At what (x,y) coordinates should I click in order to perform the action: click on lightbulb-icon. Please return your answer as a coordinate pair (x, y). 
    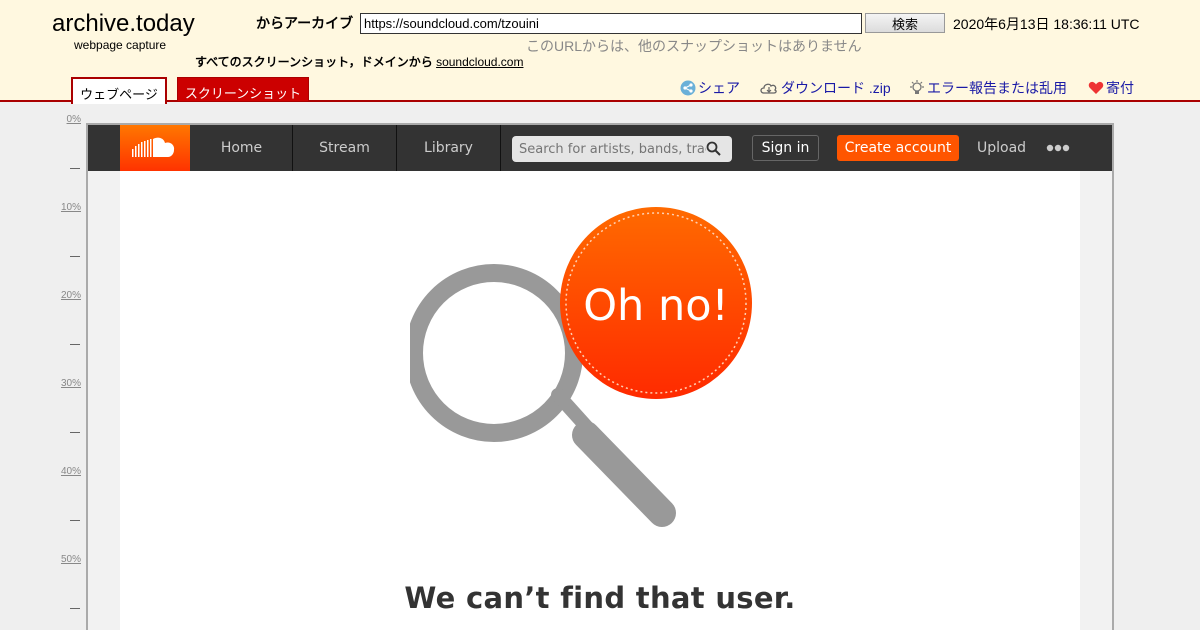
    Looking at the image, I should click on (917, 87).